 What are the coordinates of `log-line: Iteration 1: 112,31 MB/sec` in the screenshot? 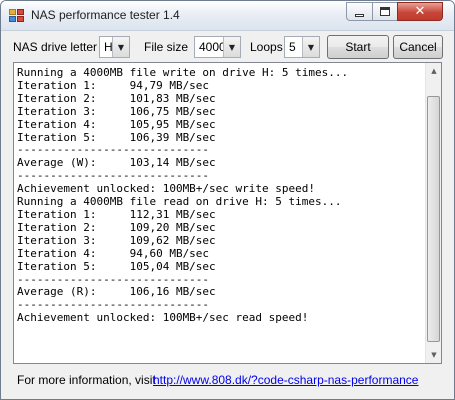 It's located at (116, 214).